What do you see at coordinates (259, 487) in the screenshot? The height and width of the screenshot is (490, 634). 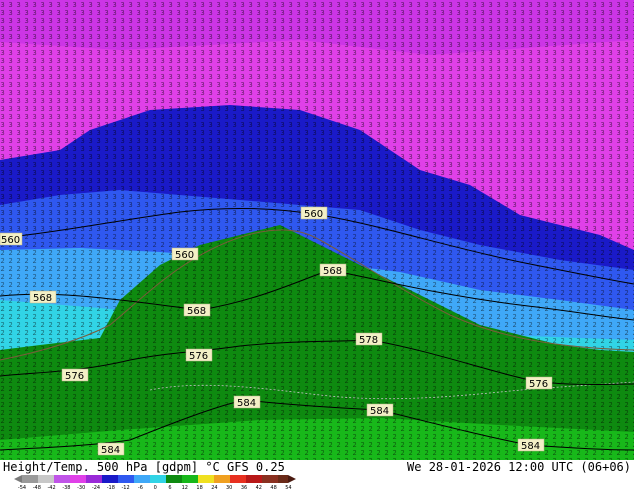 I see `colorbar-tick-label: 42` at bounding box center [259, 487].